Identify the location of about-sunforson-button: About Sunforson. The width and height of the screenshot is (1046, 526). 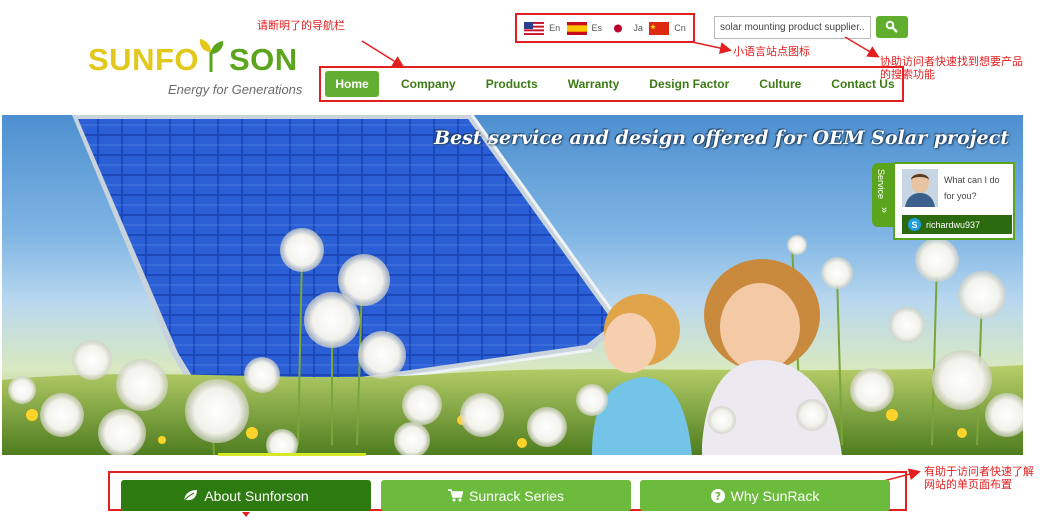
(246, 495).